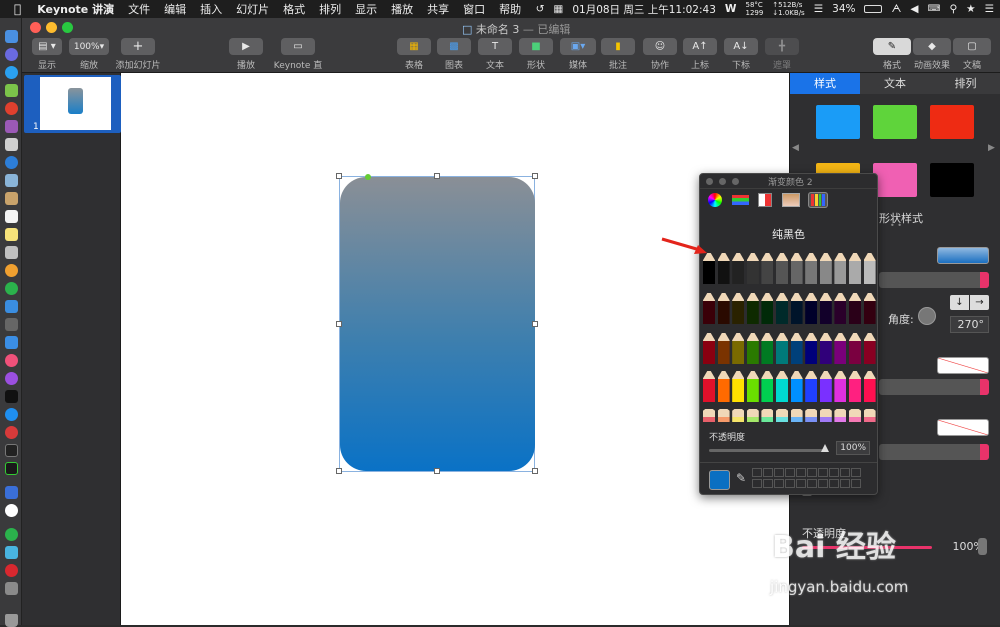 The height and width of the screenshot is (627, 1000). I want to click on style-swatch-black, so click(952, 180).